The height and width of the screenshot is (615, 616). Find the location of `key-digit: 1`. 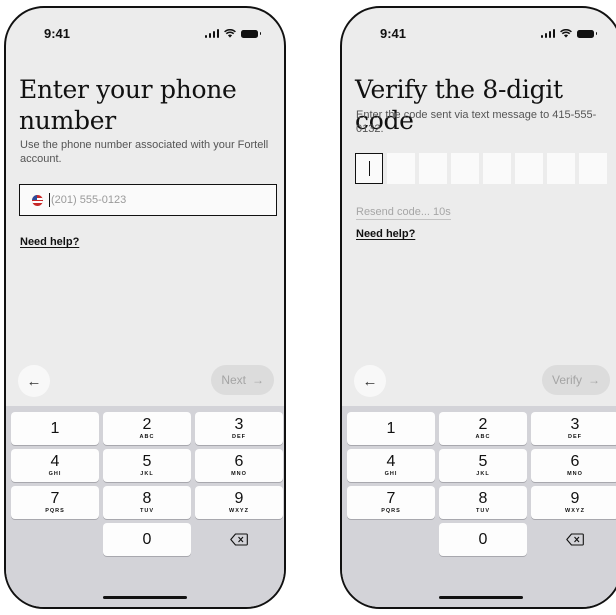

key-digit: 1 is located at coordinates (55, 428).